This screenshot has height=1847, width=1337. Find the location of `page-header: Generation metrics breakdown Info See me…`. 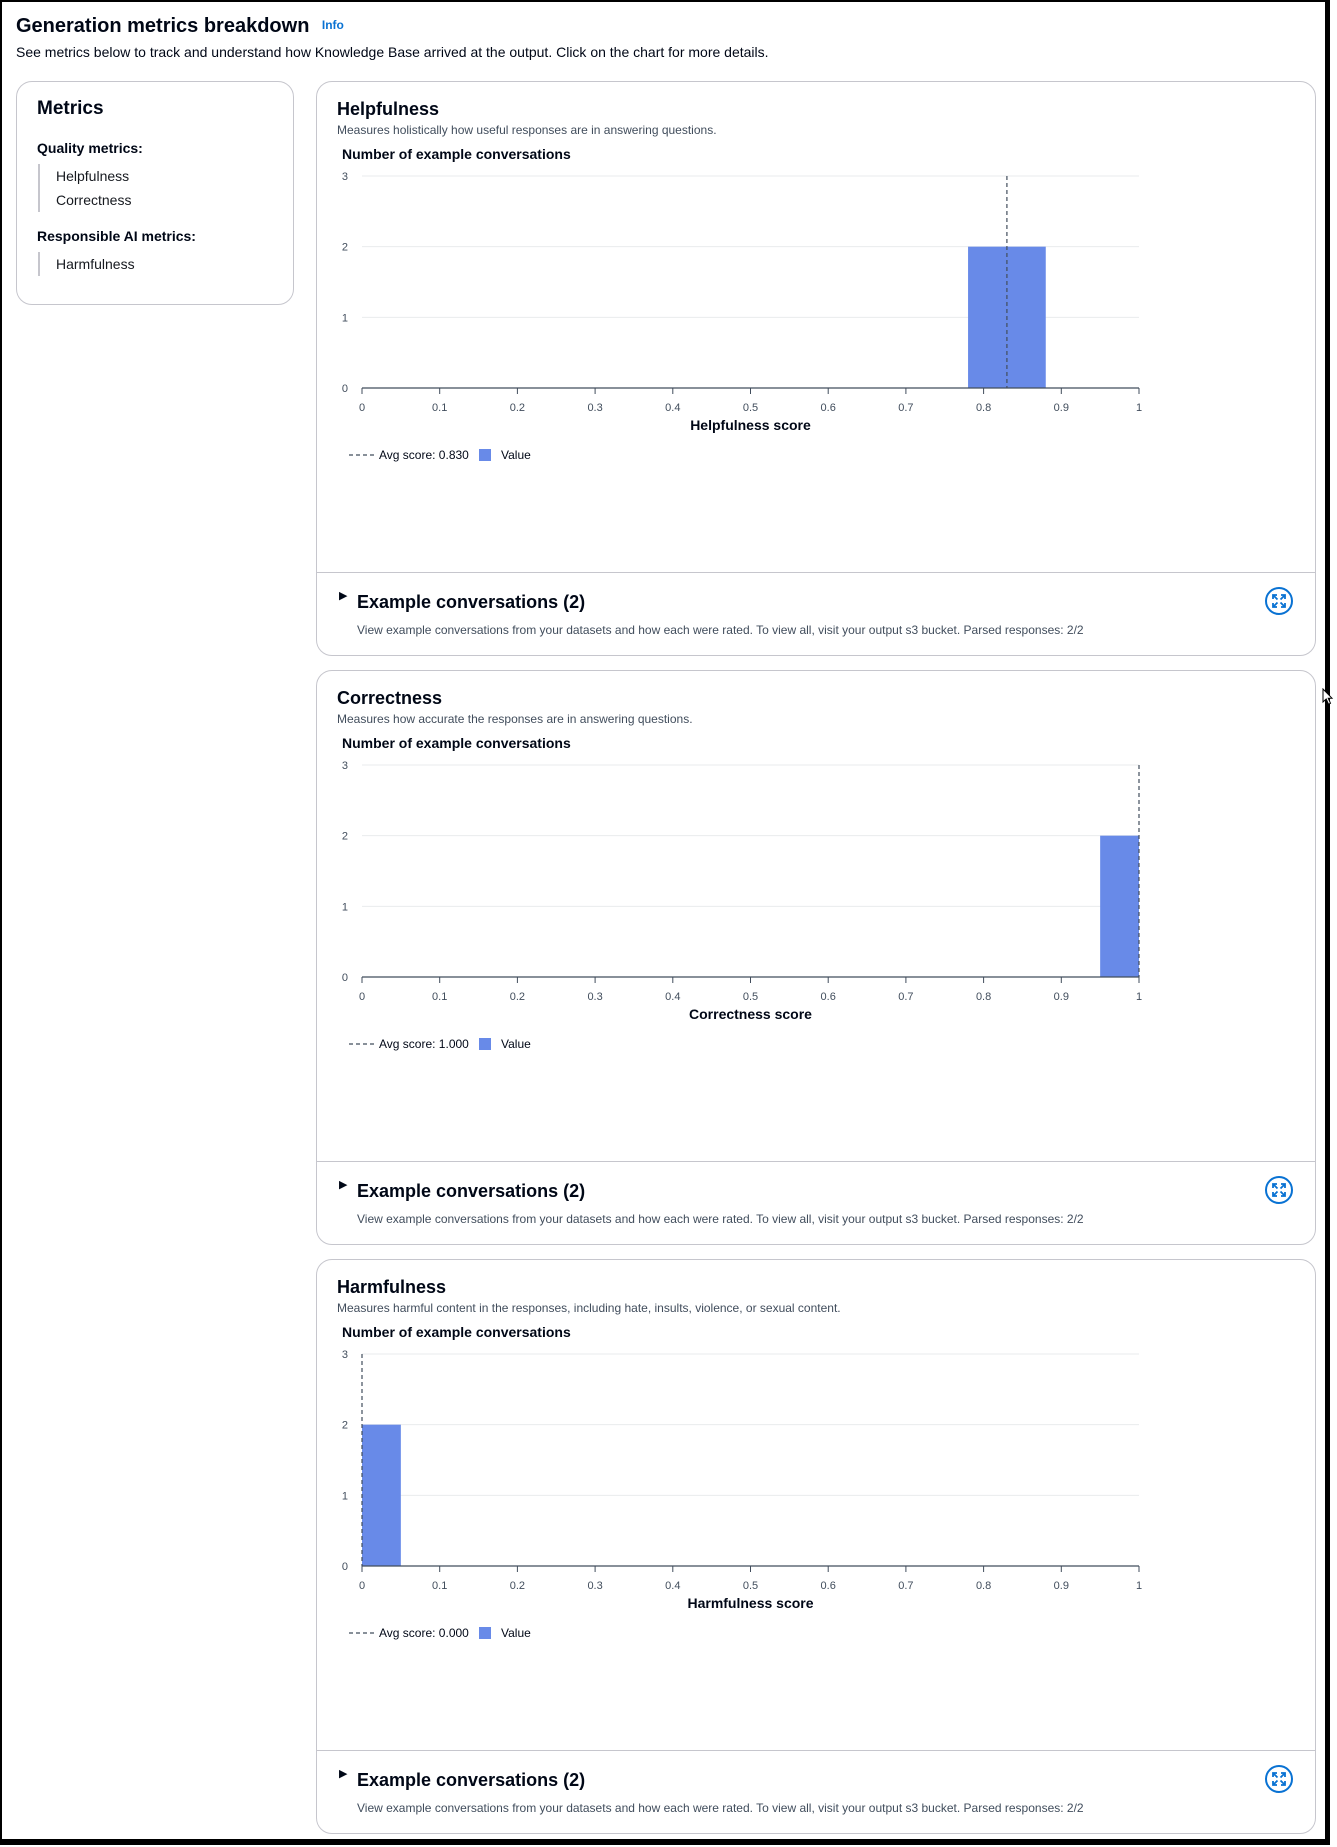

page-header: Generation metrics breakdown Info See me… is located at coordinates (663, 37).